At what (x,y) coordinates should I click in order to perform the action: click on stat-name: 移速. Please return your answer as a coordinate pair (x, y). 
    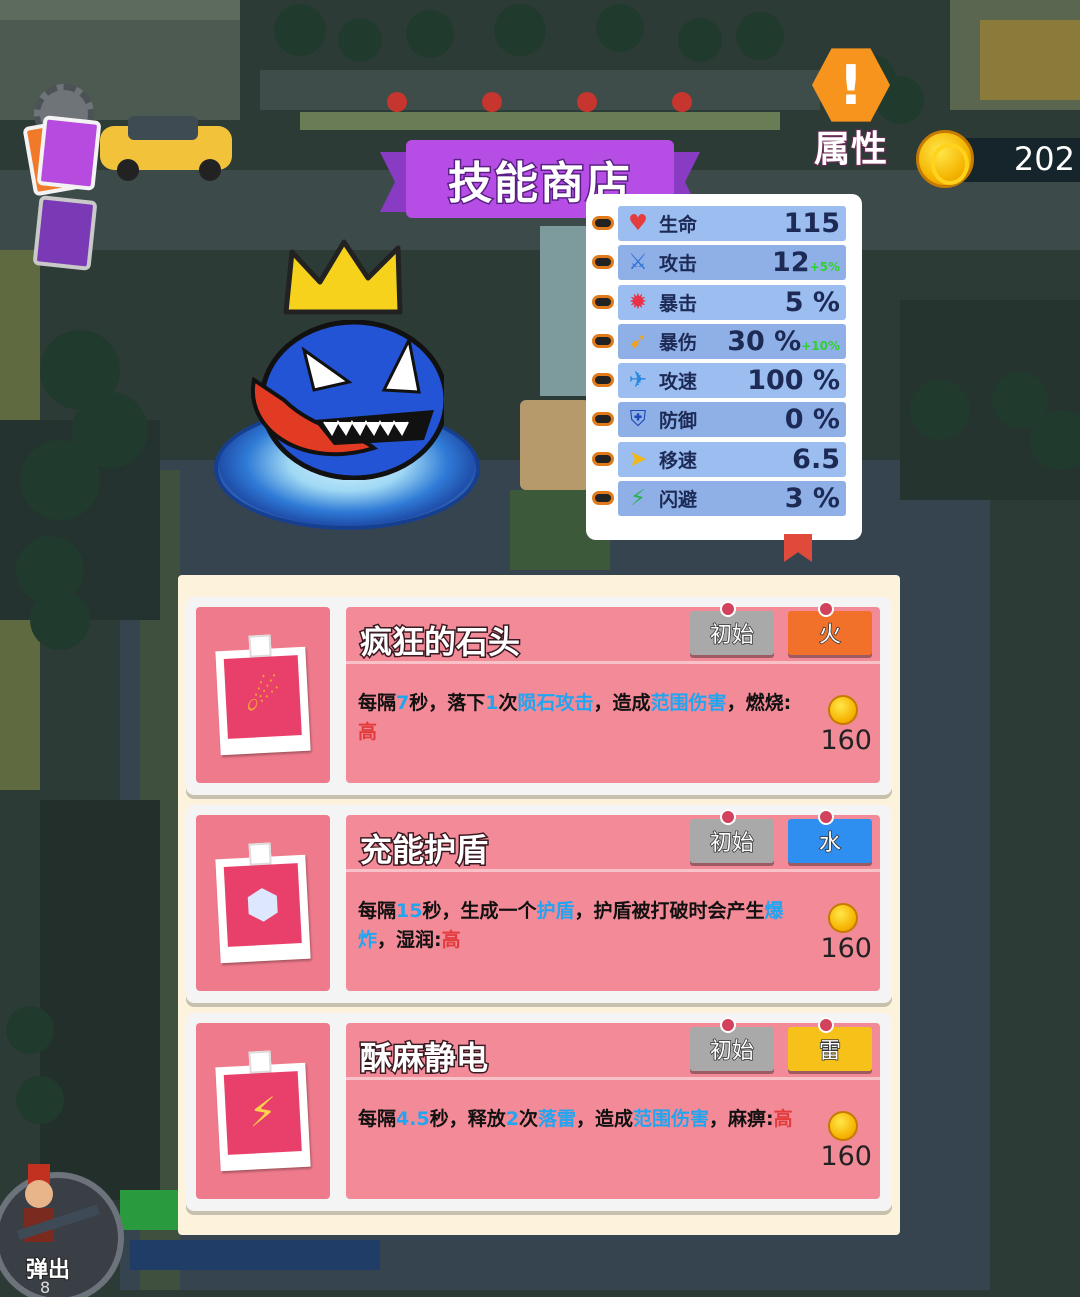
    Looking at the image, I should click on (678, 460).